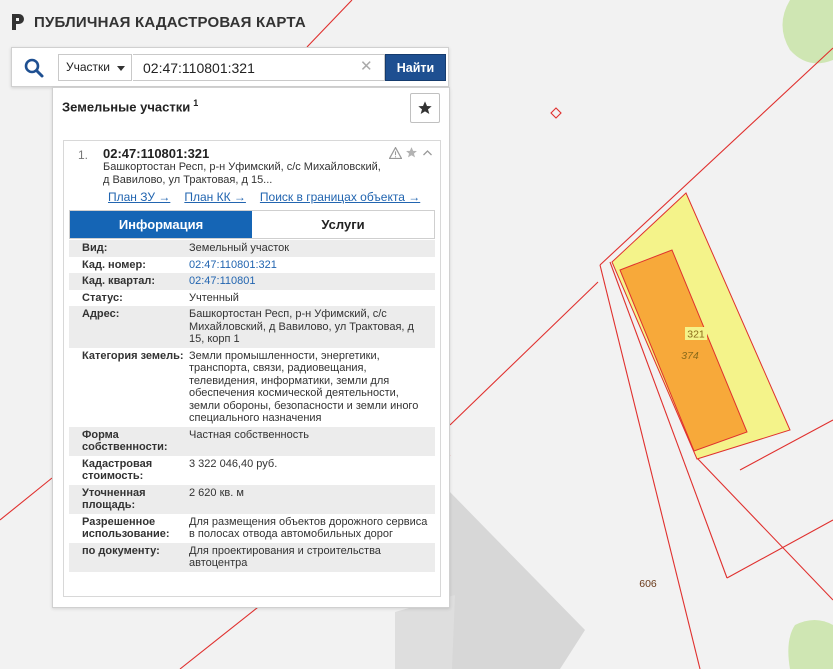  What do you see at coordinates (161, 224) in the screenshot?
I see `tab-information: Информация` at bounding box center [161, 224].